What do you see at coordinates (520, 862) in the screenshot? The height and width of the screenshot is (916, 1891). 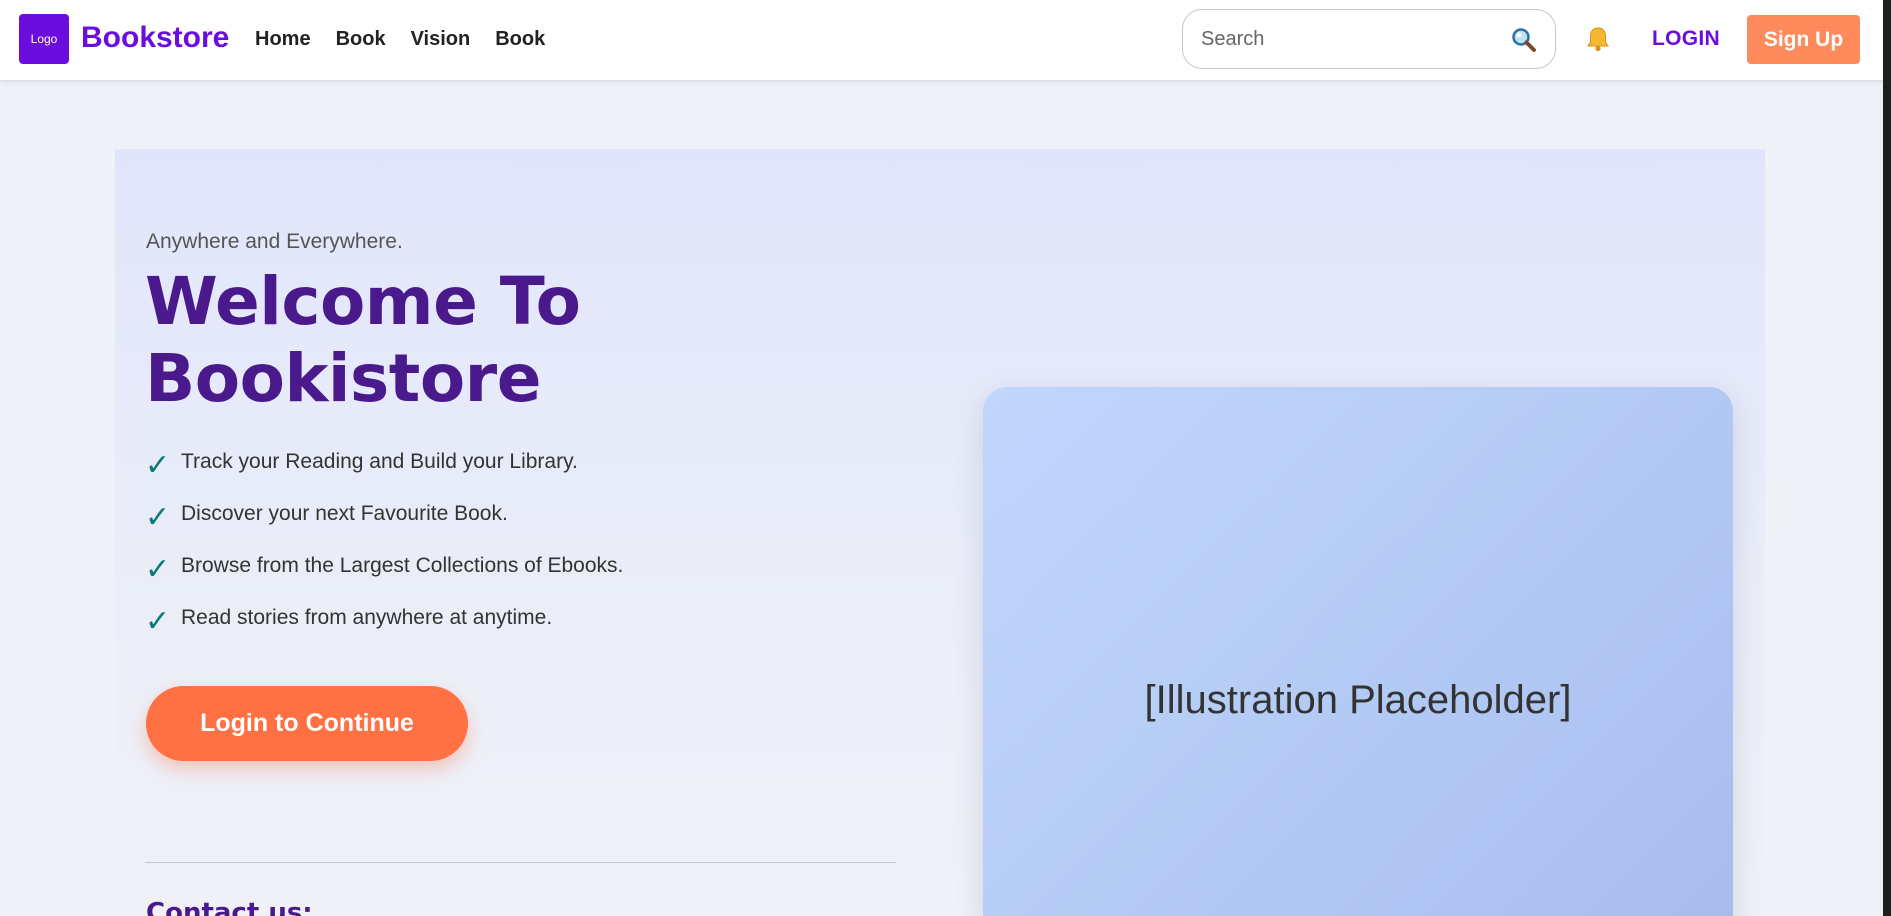 I see `section-divider` at bounding box center [520, 862].